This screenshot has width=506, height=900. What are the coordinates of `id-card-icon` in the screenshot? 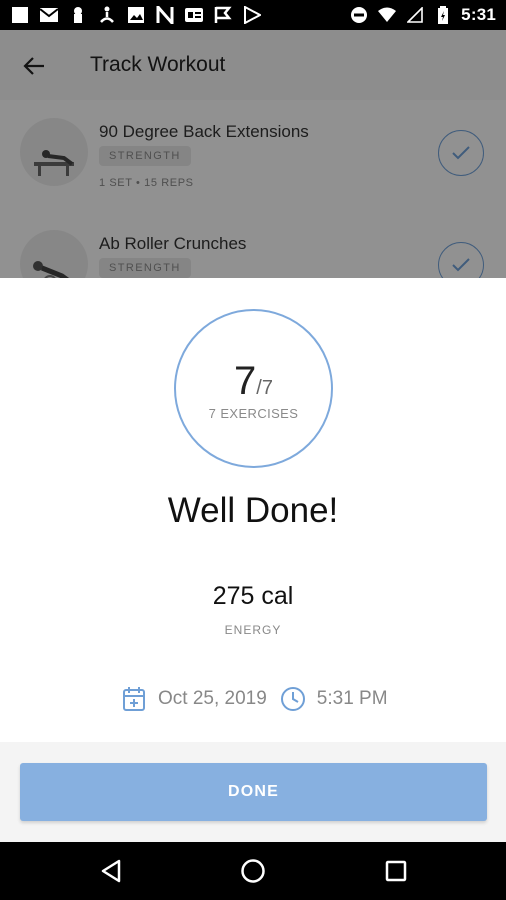 It's located at (194, 15).